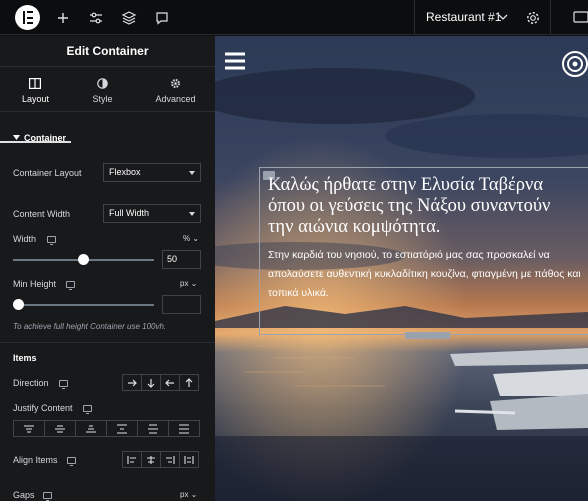 The image size is (588, 501). I want to click on direction-button-group, so click(160, 382).